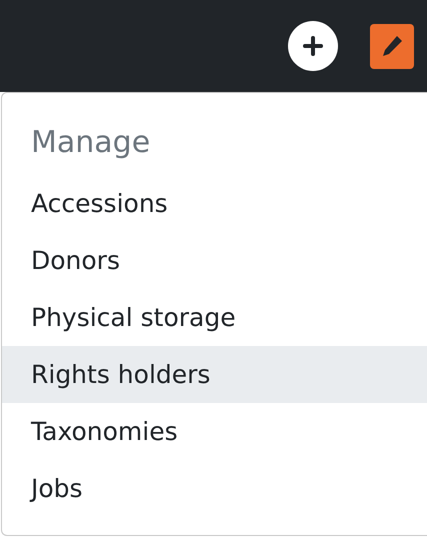 This screenshot has width=427, height=538. I want to click on plus-icon, so click(313, 46).